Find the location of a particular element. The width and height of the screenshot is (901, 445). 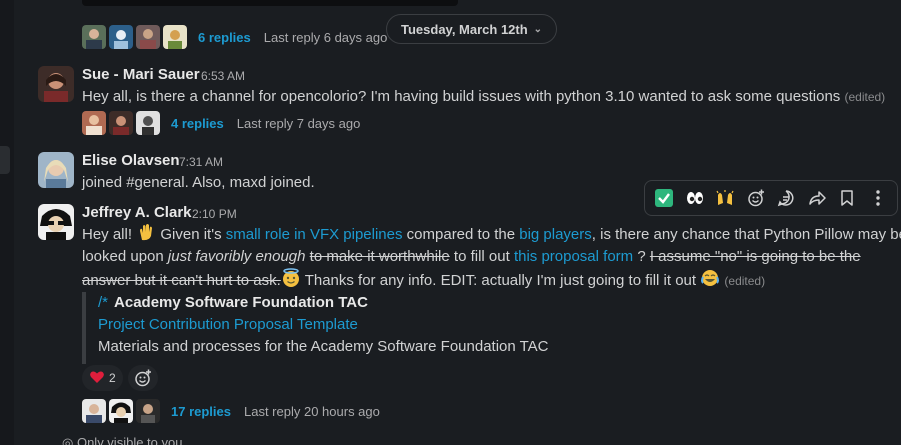

reply-count: 17 replies is located at coordinates (201, 411).